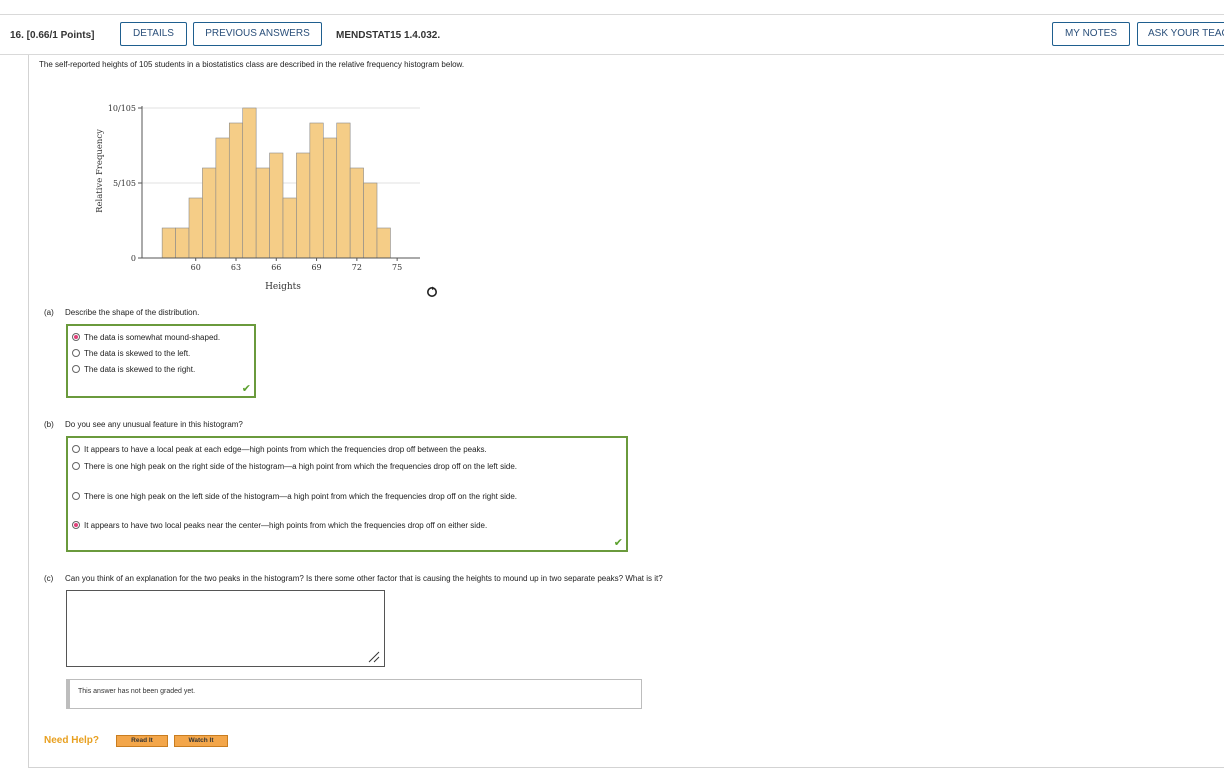  Describe the element at coordinates (133, 258) in the screenshot. I see `y-tick-label: 0` at that location.